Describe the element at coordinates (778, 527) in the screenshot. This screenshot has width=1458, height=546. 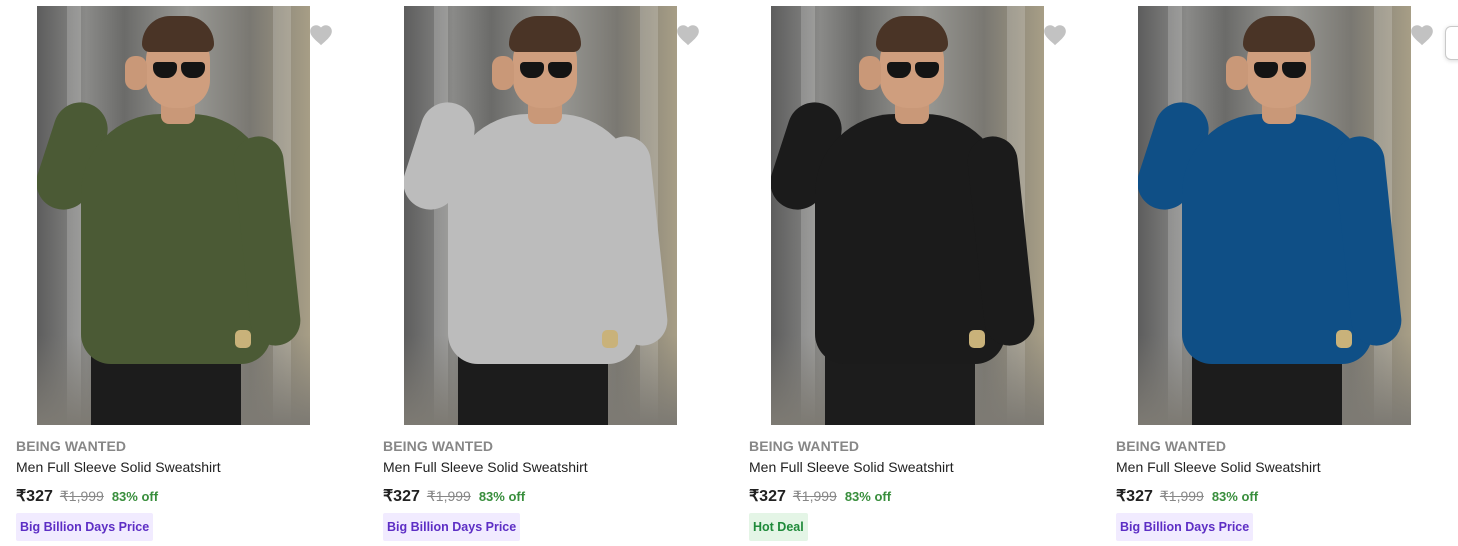
I see `offer-badge: Hot Deal` at that location.